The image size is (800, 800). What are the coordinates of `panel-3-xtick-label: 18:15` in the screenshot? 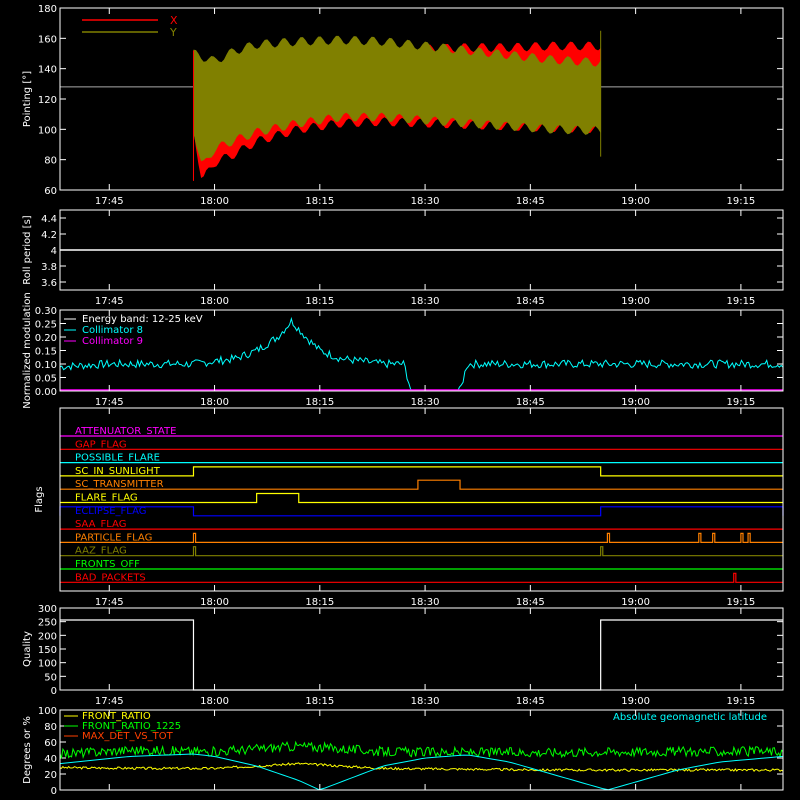 It's located at (319, 602).